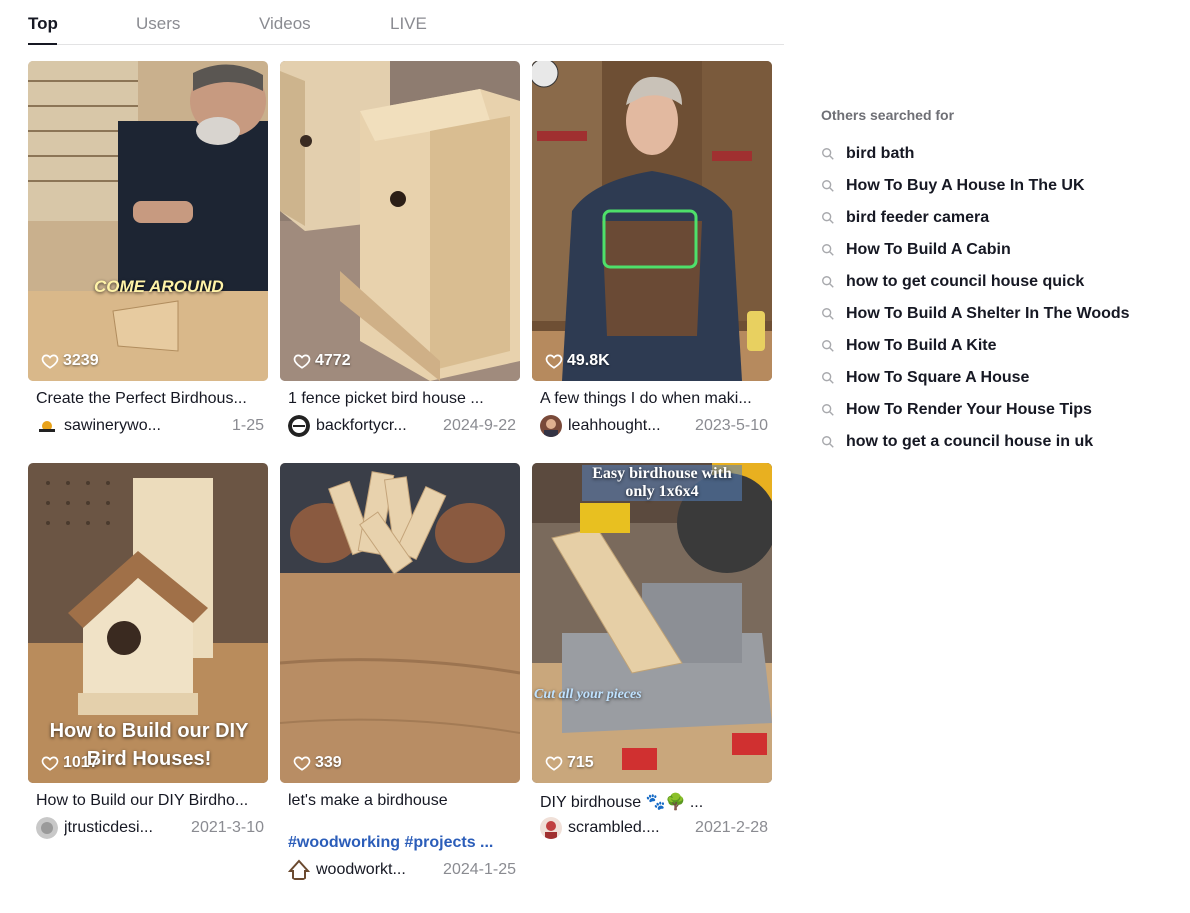 The image size is (1190, 913). I want to click on suggestion-label: bird bath, so click(880, 153).